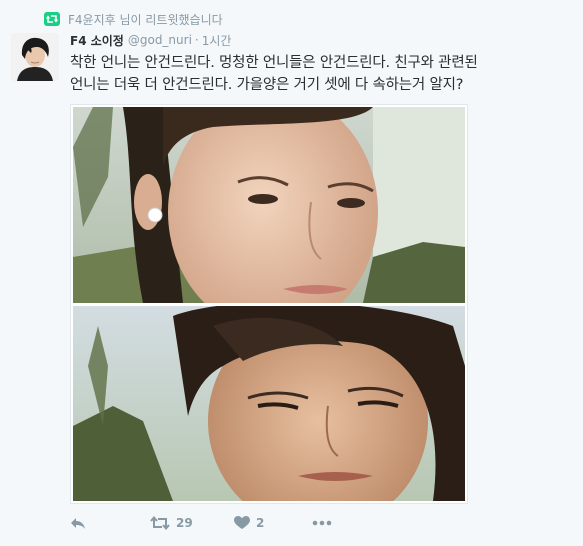  Describe the element at coordinates (97, 40) in the screenshot. I see `display-name: F4 소이정` at that location.